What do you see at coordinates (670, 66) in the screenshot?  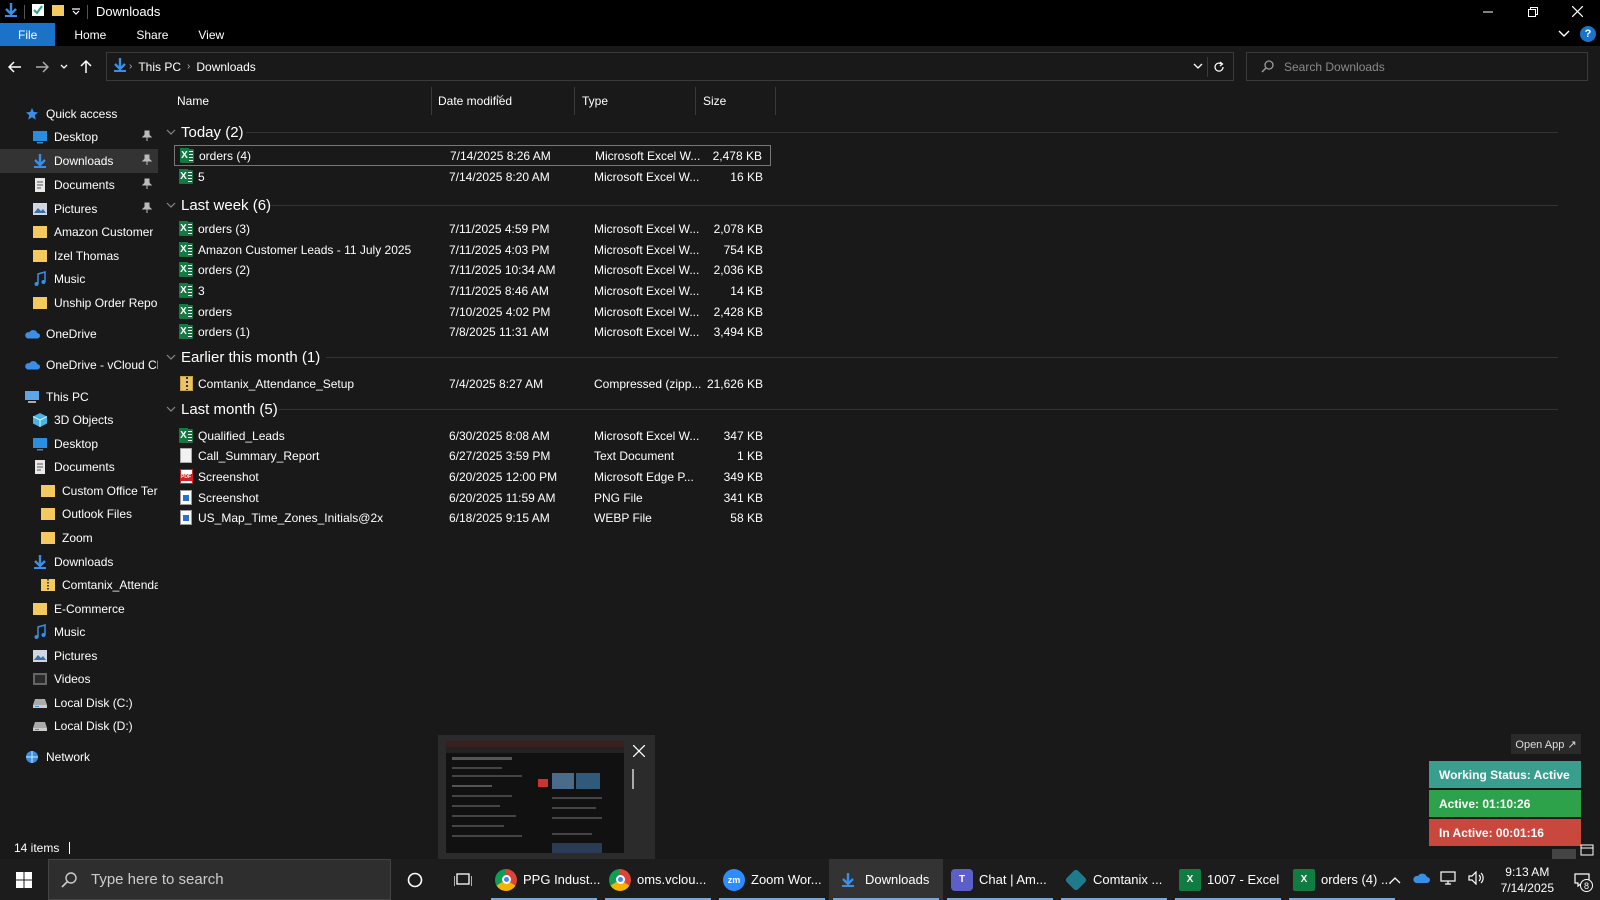 I see `address-bar: › This PC › Downloads` at bounding box center [670, 66].